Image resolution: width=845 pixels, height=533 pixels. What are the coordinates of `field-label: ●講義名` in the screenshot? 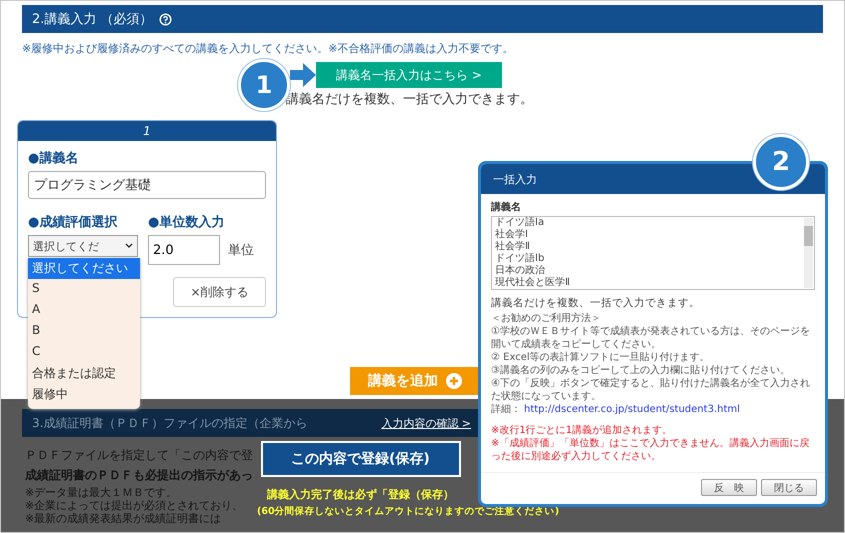 It's located at (54, 158).